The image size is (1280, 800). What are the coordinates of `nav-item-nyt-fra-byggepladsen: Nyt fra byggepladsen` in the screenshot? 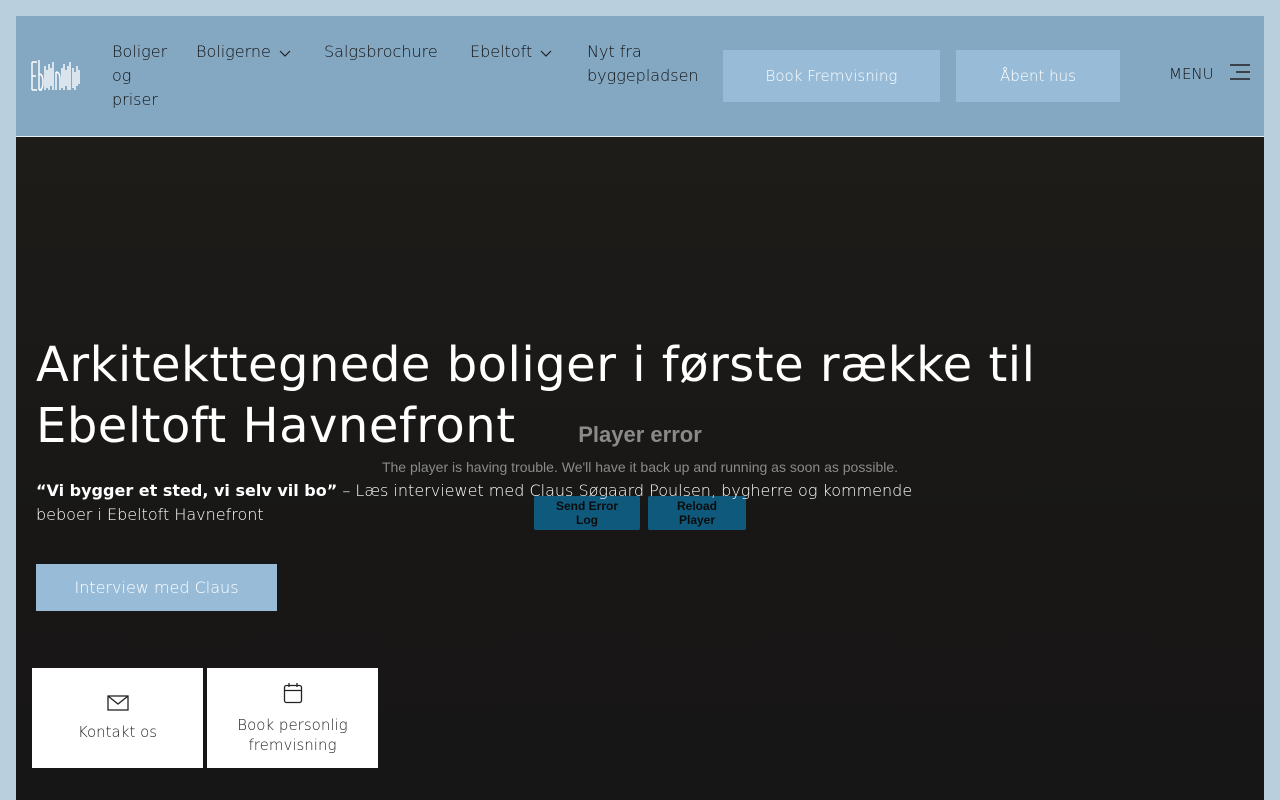 It's located at (648, 64).